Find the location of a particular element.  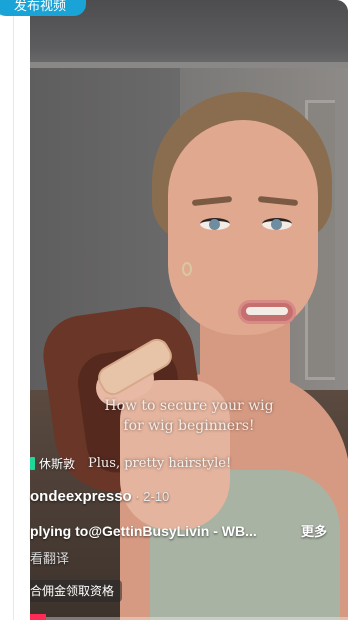

caption-line-3: Plus, pretty hairstyle! is located at coordinates (160, 463).